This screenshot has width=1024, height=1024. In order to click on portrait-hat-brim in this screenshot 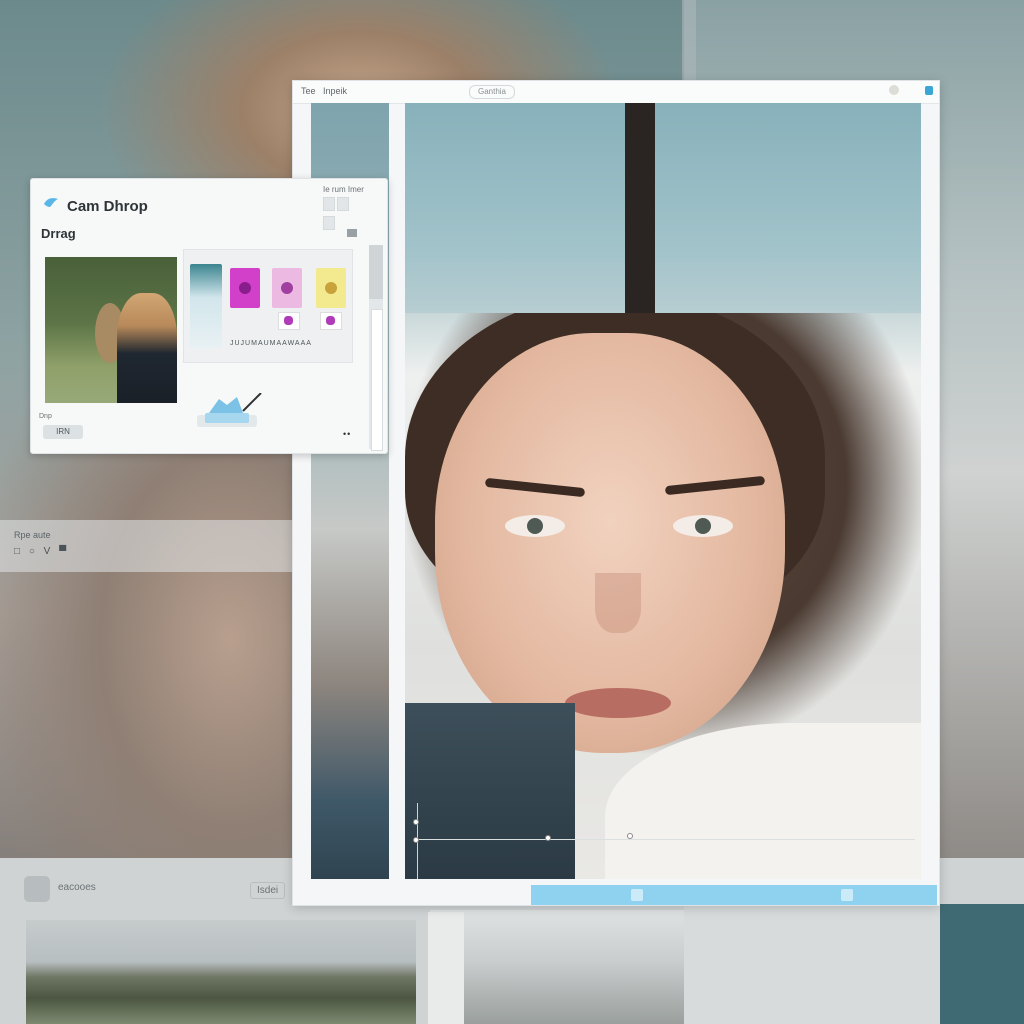, I will do `click(663, 208)`.